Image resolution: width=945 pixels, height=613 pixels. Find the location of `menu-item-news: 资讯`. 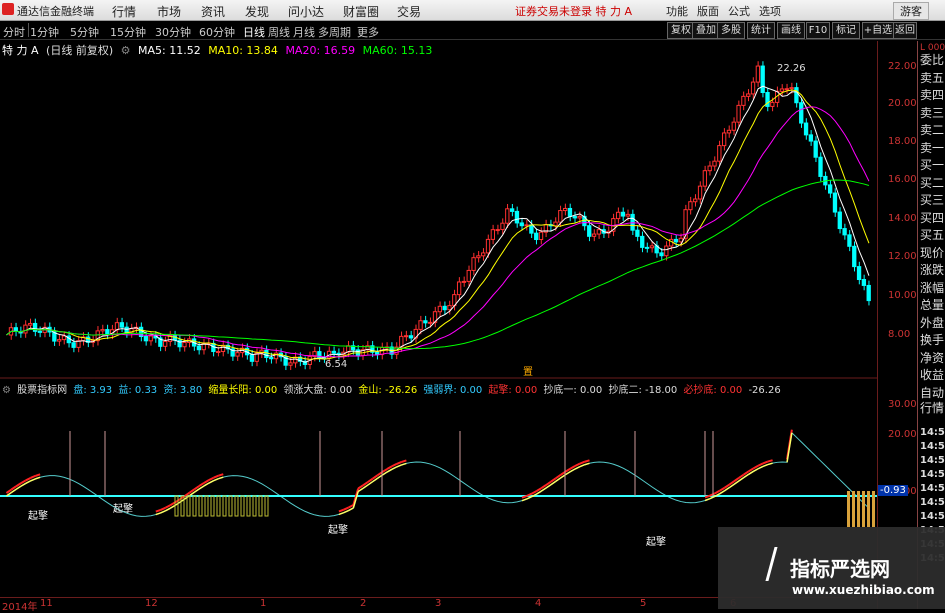

menu-item-news: 资讯 is located at coordinates (213, 11).